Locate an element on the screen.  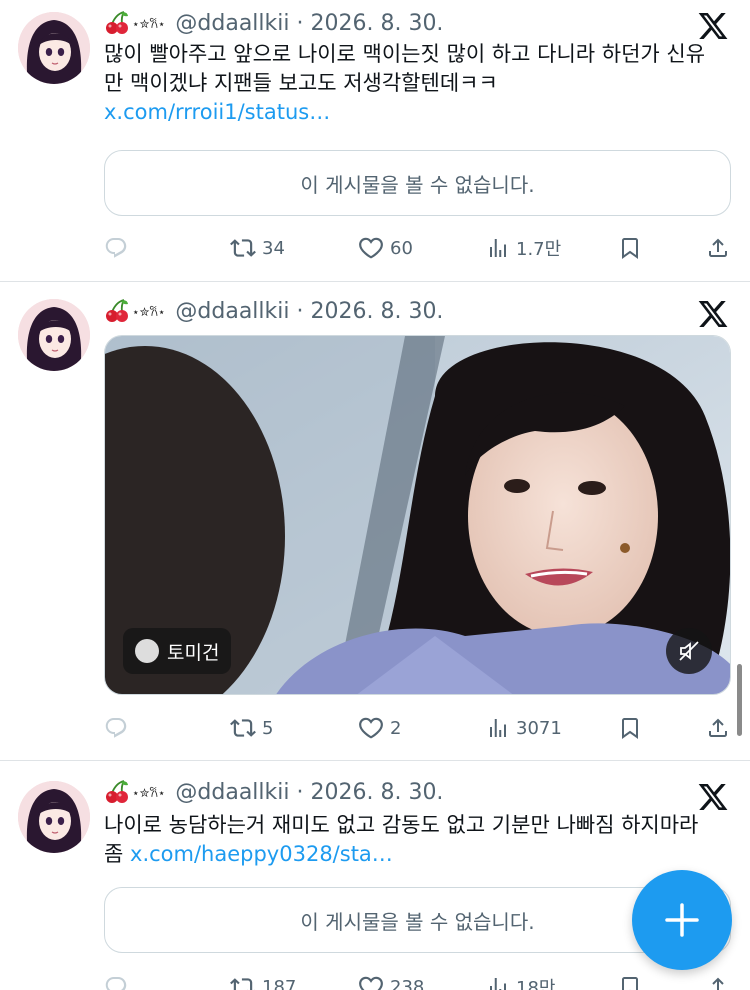
like-button: 238 is located at coordinates (391, 981).